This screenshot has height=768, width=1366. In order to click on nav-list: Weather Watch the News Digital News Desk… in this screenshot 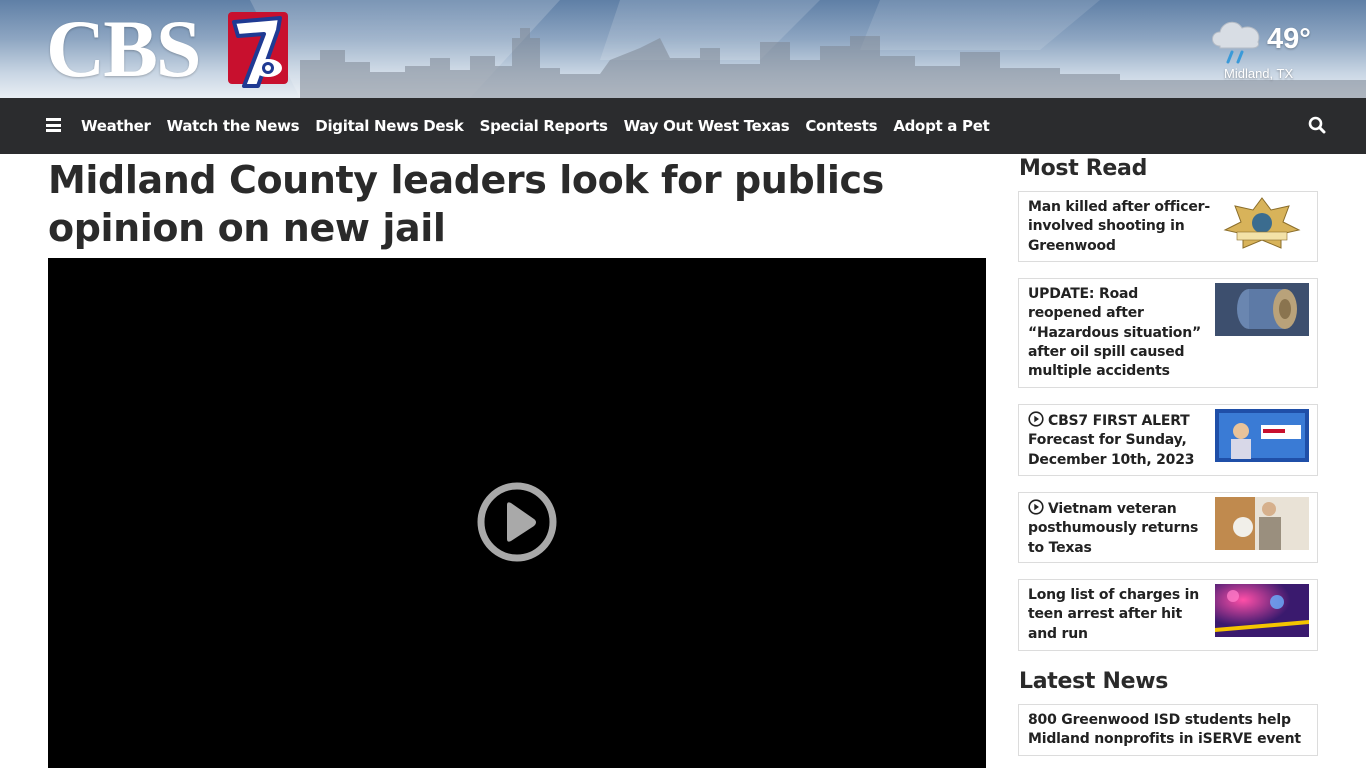, I will do `click(543, 126)`.